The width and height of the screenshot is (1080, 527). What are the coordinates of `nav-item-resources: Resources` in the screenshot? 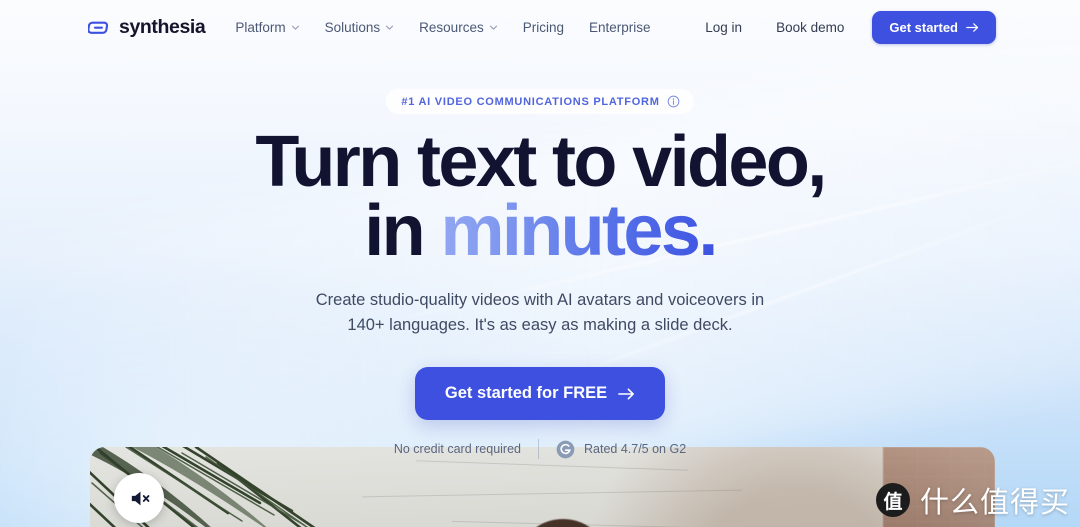 It's located at (458, 27).